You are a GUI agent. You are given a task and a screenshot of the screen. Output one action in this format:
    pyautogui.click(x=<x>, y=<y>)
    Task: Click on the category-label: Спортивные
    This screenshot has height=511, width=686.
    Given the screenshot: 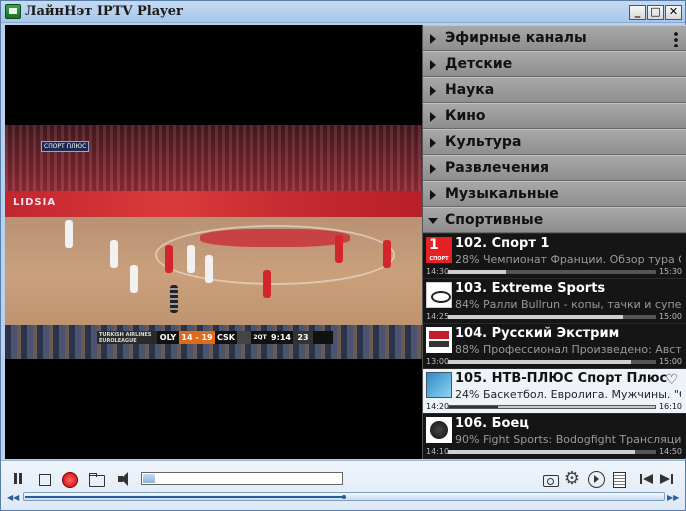 What is the action you would take?
    pyautogui.click(x=494, y=220)
    